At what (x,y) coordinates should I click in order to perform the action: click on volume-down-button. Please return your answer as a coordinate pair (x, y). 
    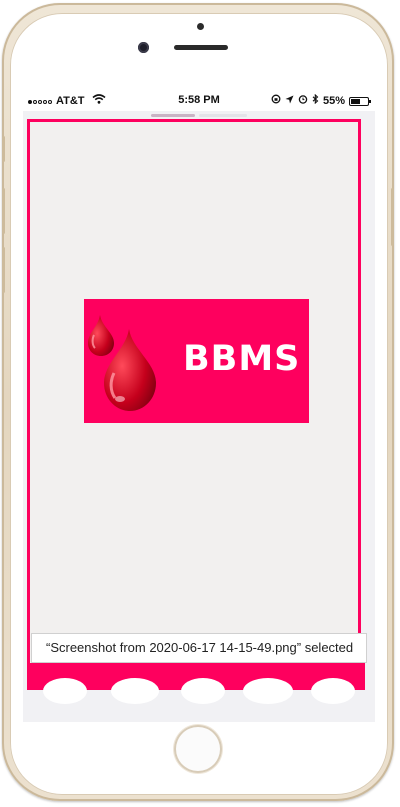
    Looking at the image, I should click on (3, 270).